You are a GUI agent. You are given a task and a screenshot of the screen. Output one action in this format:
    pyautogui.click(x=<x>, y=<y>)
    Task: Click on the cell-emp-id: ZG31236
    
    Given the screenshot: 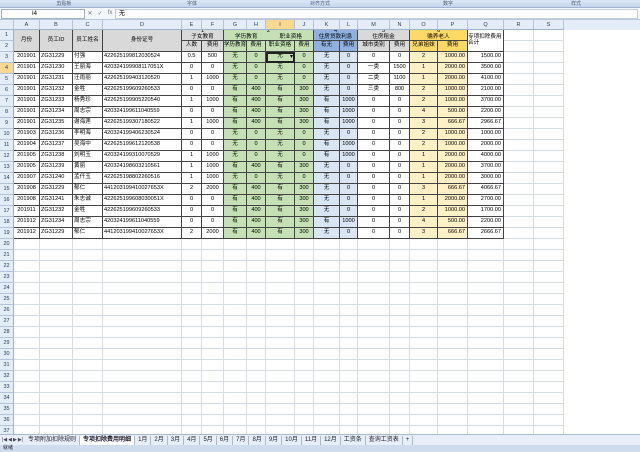 What is the action you would take?
    pyautogui.click(x=56, y=134)
    